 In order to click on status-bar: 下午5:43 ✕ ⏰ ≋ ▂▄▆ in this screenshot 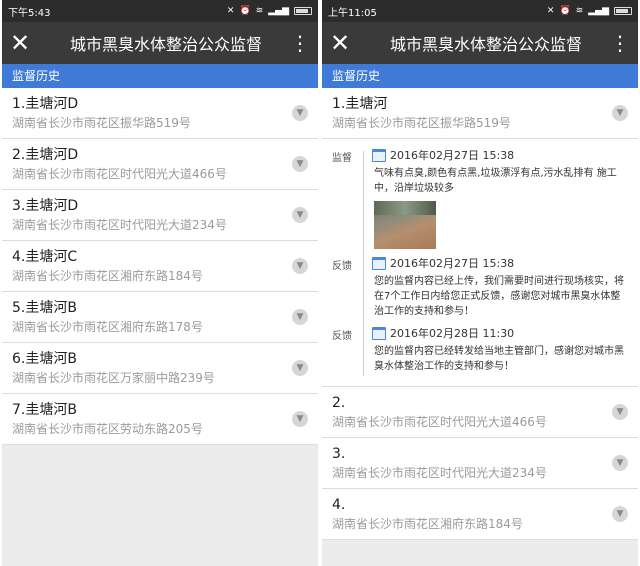, I will do `click(160, 11)`.